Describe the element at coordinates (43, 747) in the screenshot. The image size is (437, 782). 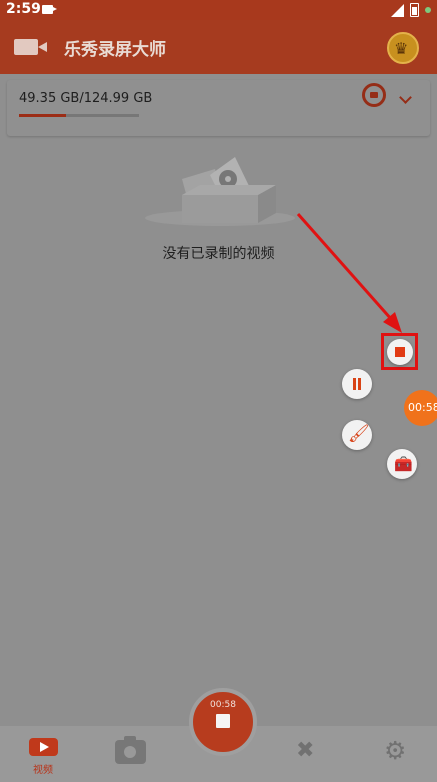
I see `video-icon` at that location.